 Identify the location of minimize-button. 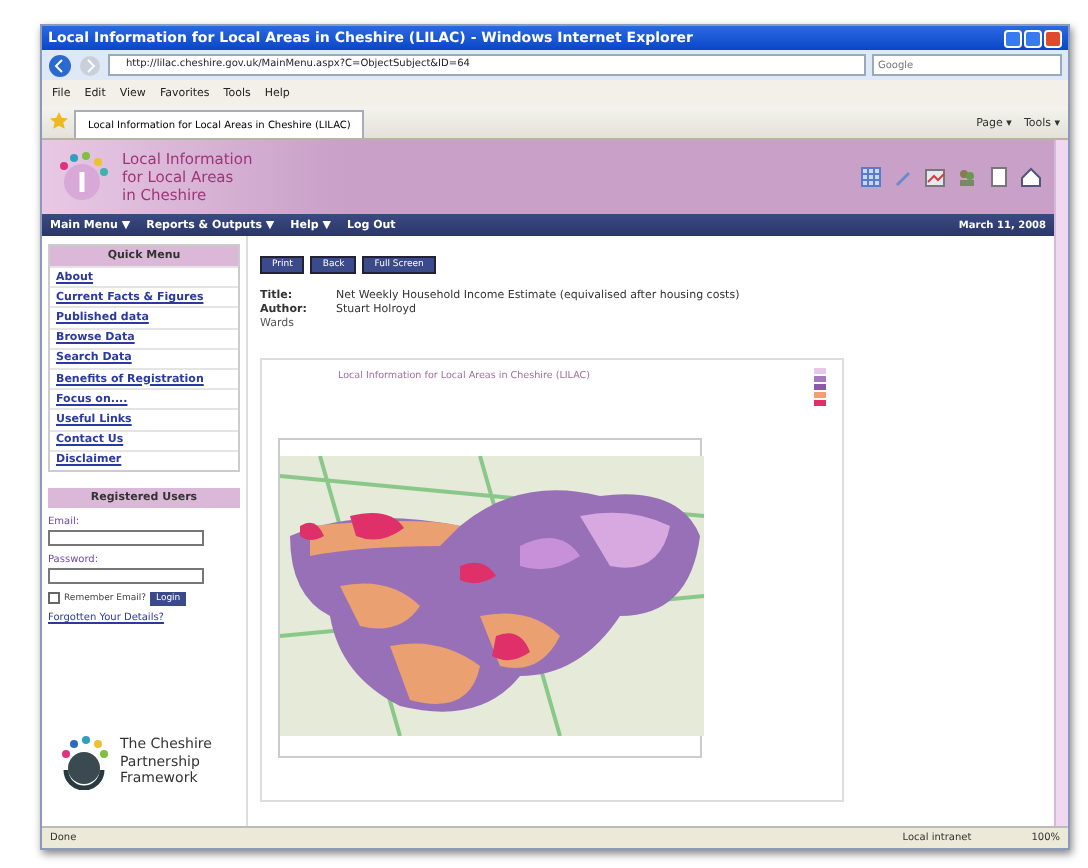
(1013, 38).